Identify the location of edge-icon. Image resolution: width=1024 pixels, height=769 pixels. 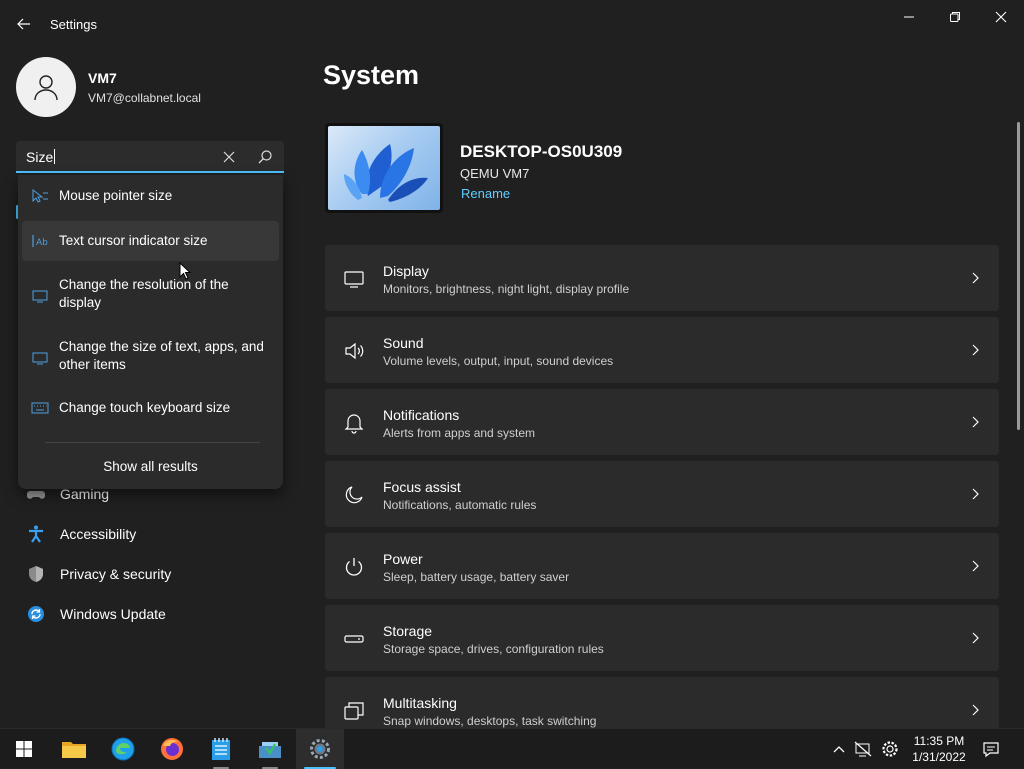
(123, 749).